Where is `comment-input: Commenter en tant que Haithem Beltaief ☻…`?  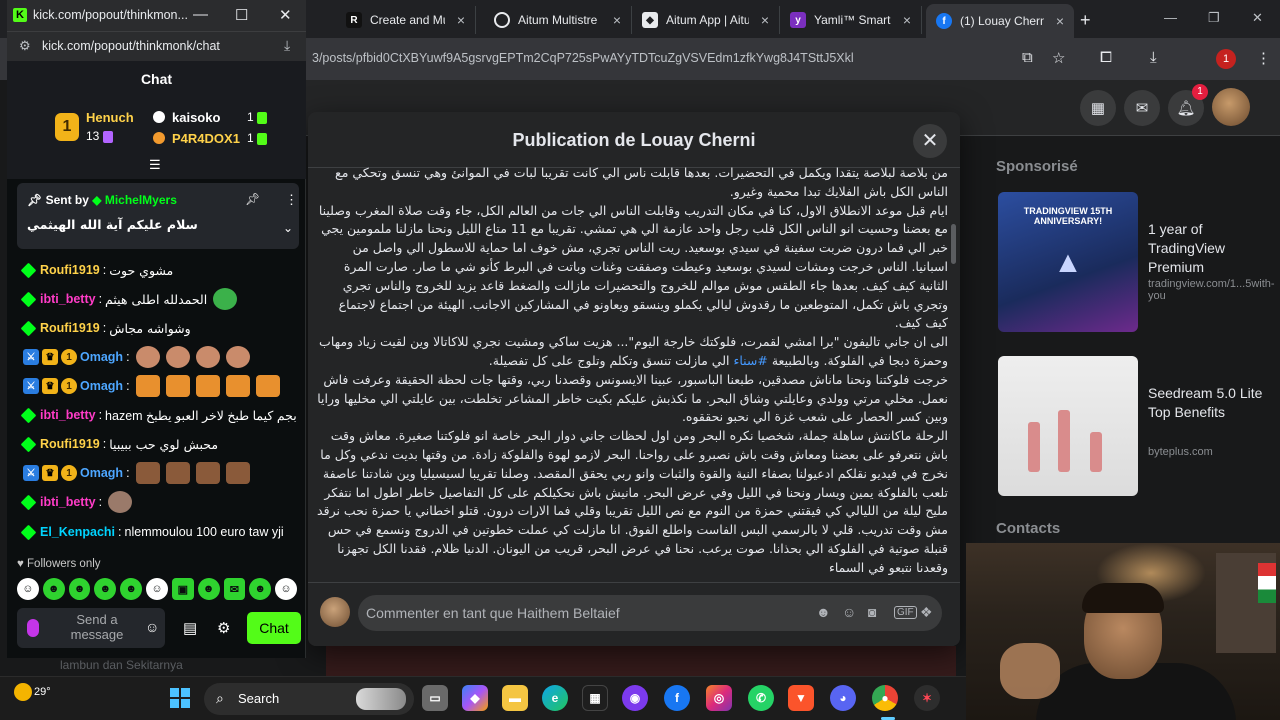 comment-input: Commenter en tant que Haithem Beltaief ☻… is located at coordinates (650, 613).